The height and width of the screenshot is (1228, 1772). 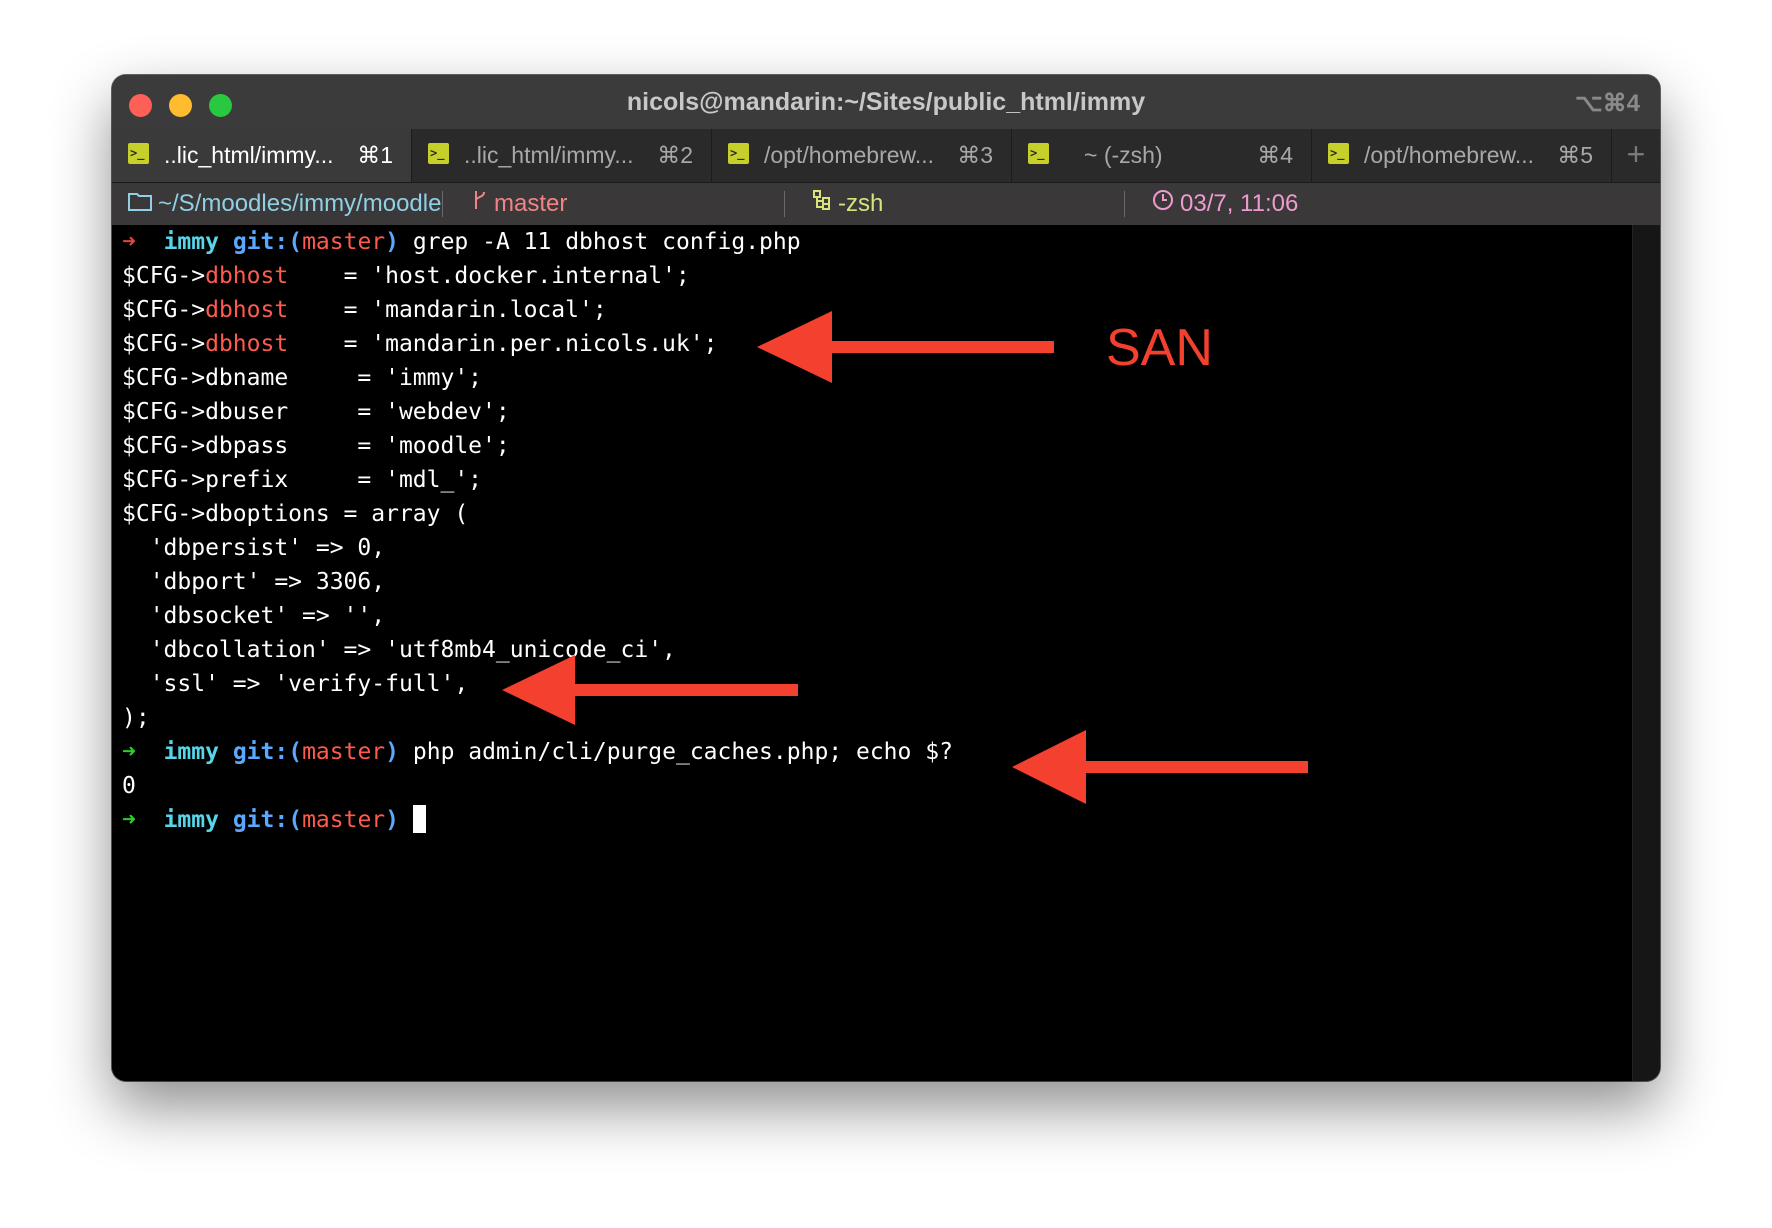 I want to click on annotation-label: SAN, so click(x=1159, y=348).